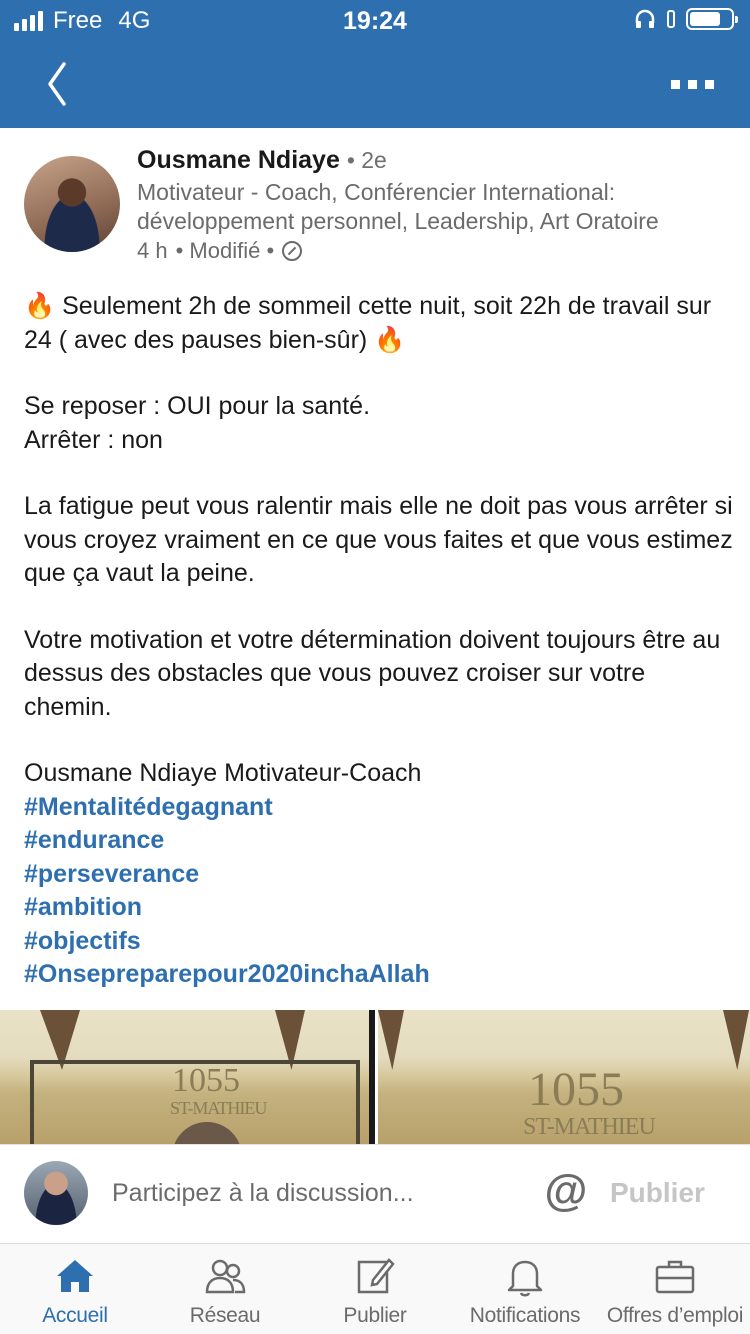 This screenshot has height=1334, width=750. I want to click on at-mention-icon: @, so click(566, 1191).